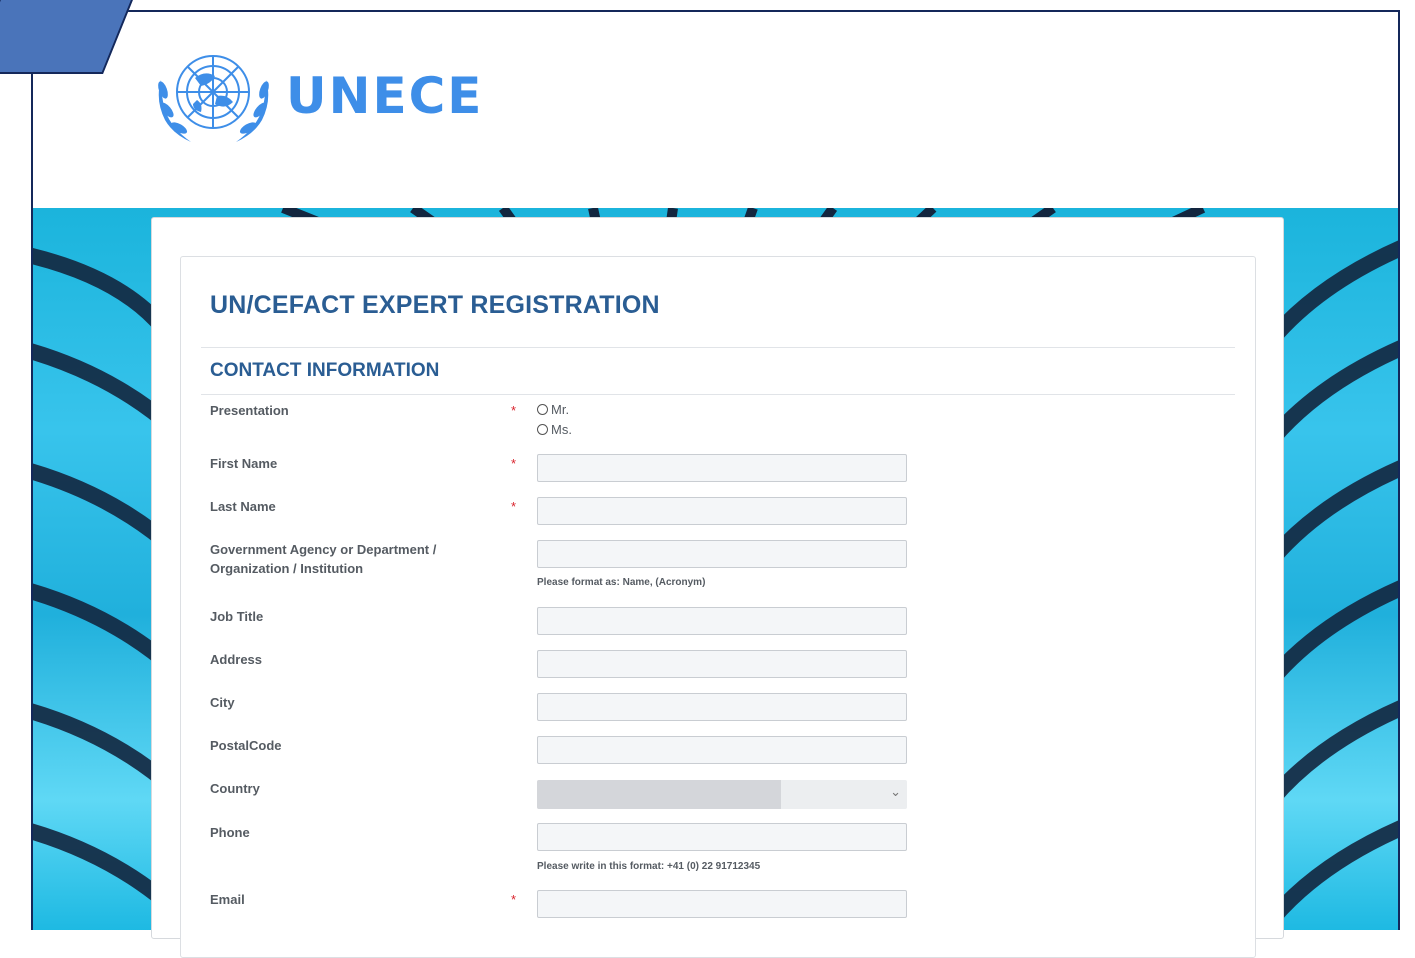 The width and height of the screenshot is (1415, 958). I want to click on email-input, so click(722, 904).